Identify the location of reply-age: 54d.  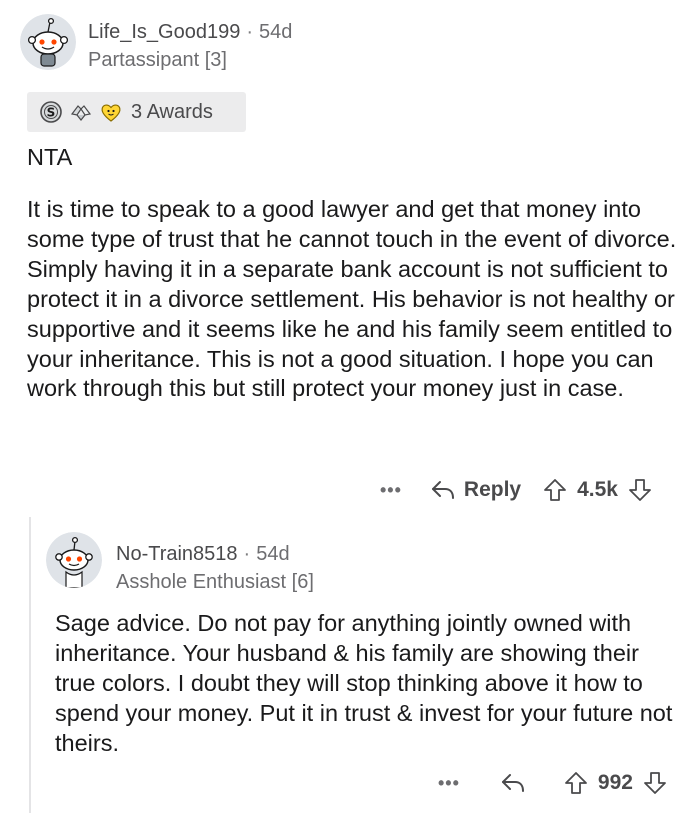
(273, 554).